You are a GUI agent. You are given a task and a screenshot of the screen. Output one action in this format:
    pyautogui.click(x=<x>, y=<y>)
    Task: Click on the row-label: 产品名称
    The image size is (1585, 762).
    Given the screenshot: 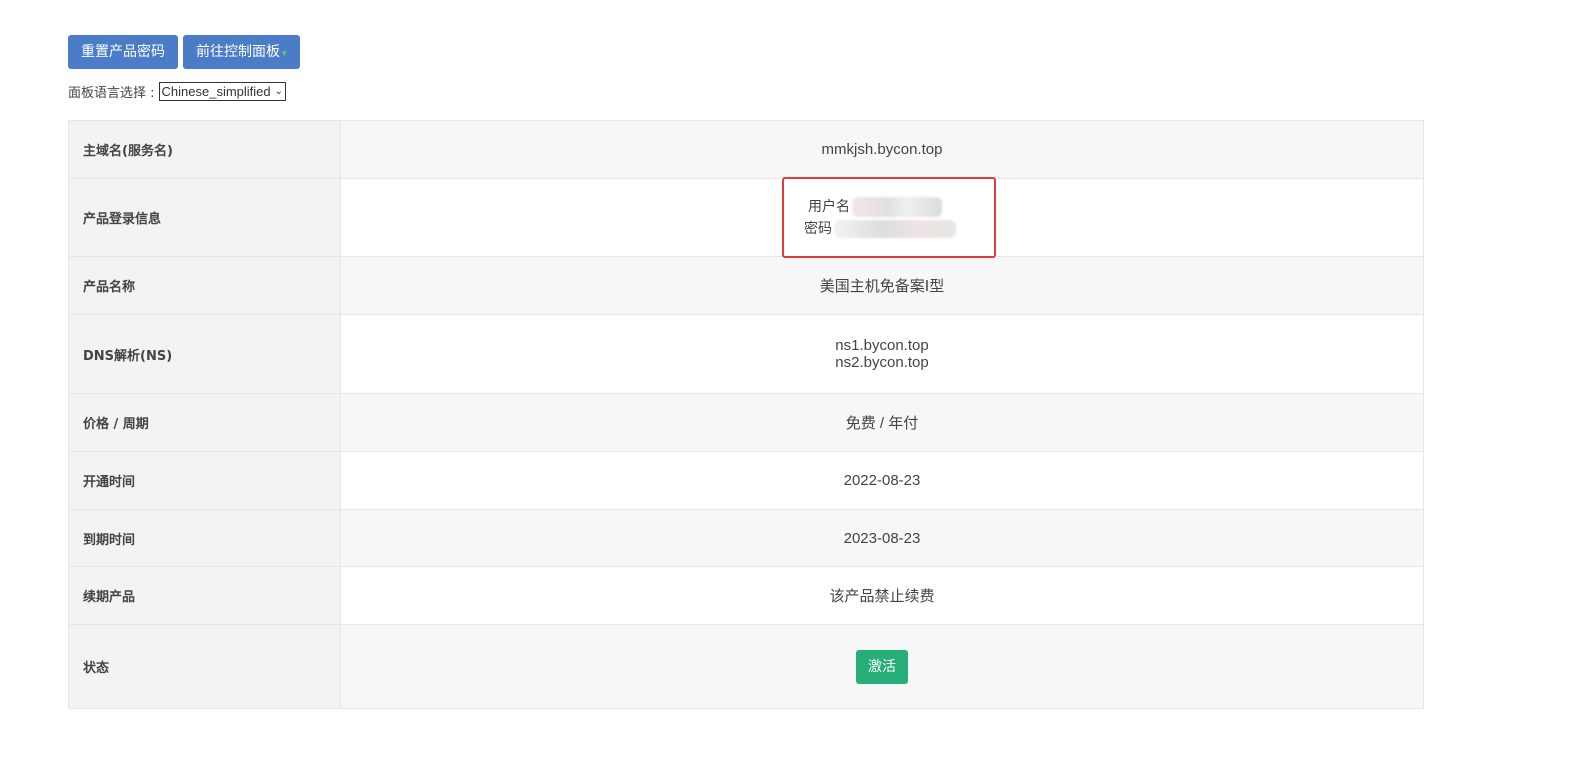 What is the action you would take?
    pyautogui.click(x=204, y=285)
    